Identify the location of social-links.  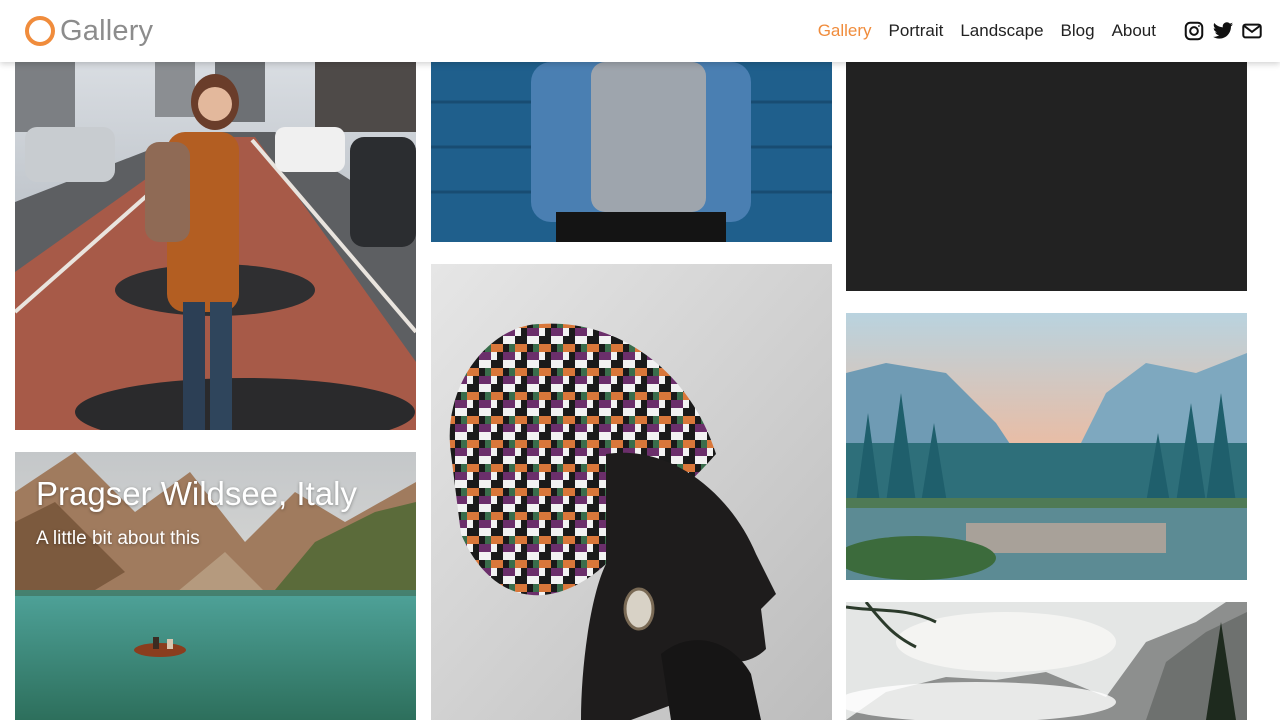
(1219, 31).